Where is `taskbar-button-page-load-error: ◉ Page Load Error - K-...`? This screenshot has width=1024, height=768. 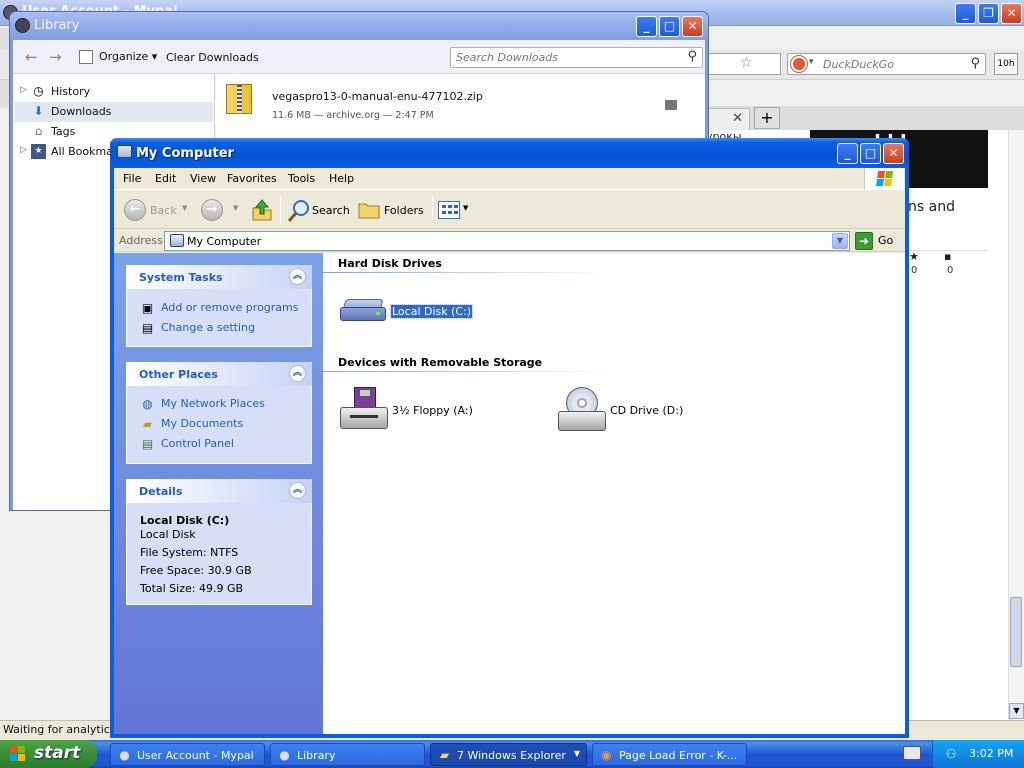
taskbar-button-page-load-error: ◉ Page Load Error - K-... is located at coordinates (669, 754).